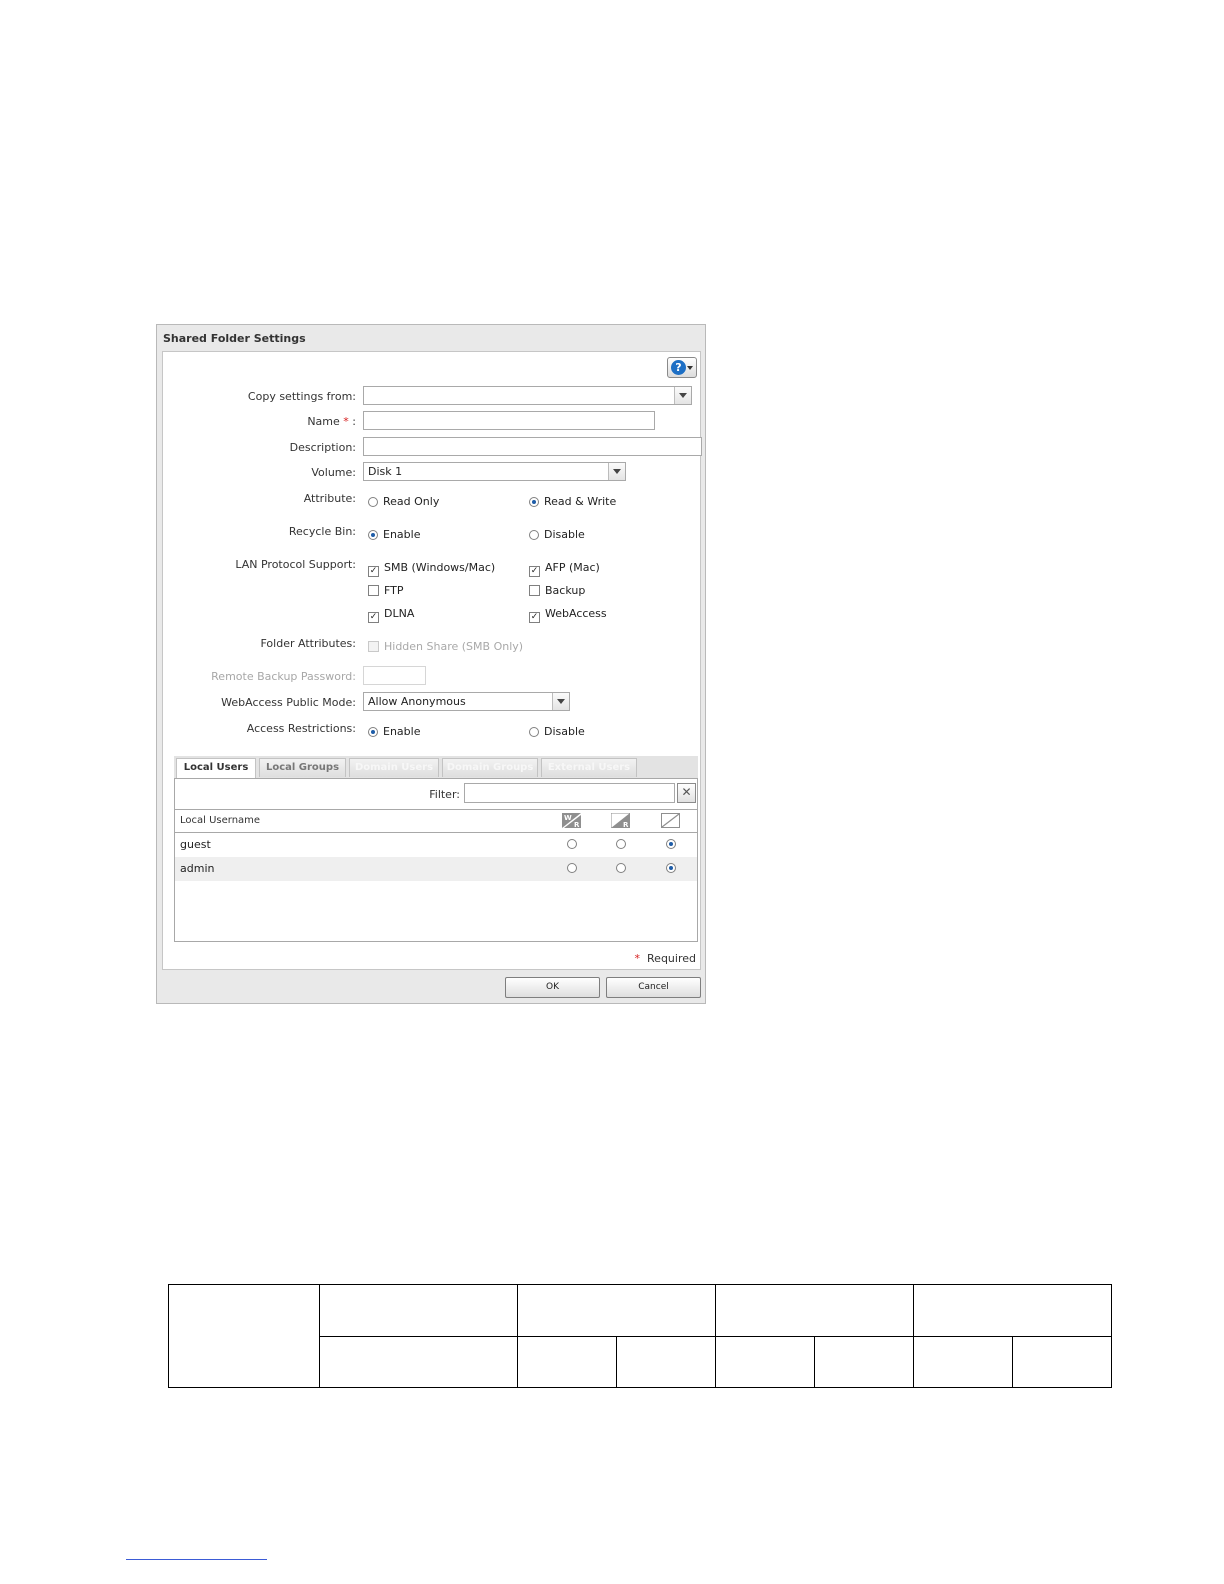  Describe the element at coordinates (670, 820) in the screenshot. I see `no-access-icon` at that location.